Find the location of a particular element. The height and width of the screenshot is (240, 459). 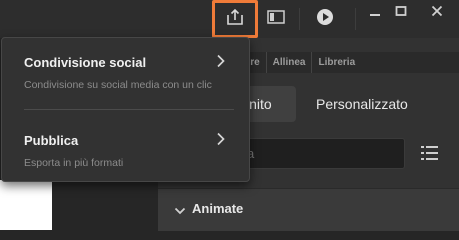

panel-toggle-button is located at coordinates (276, 19).